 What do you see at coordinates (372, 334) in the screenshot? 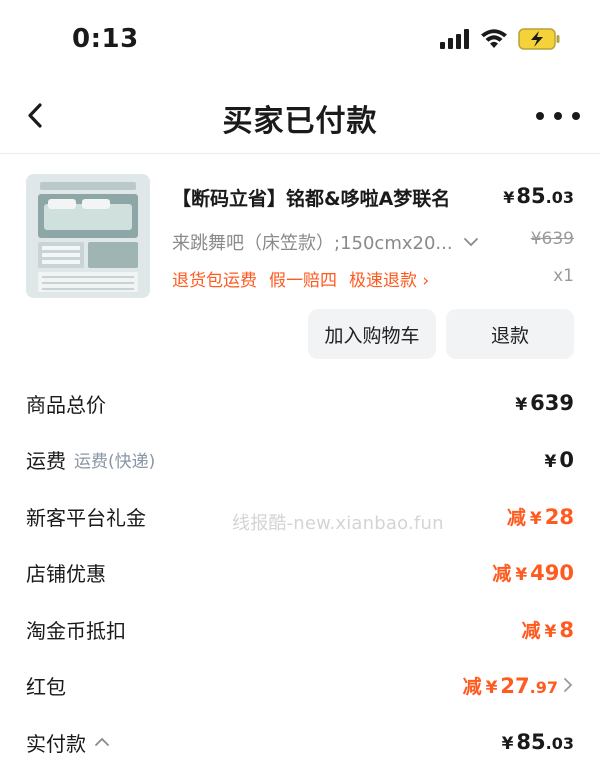
I see `add-to-cart-button: 加入购物车` at bounding box center [372, 334].